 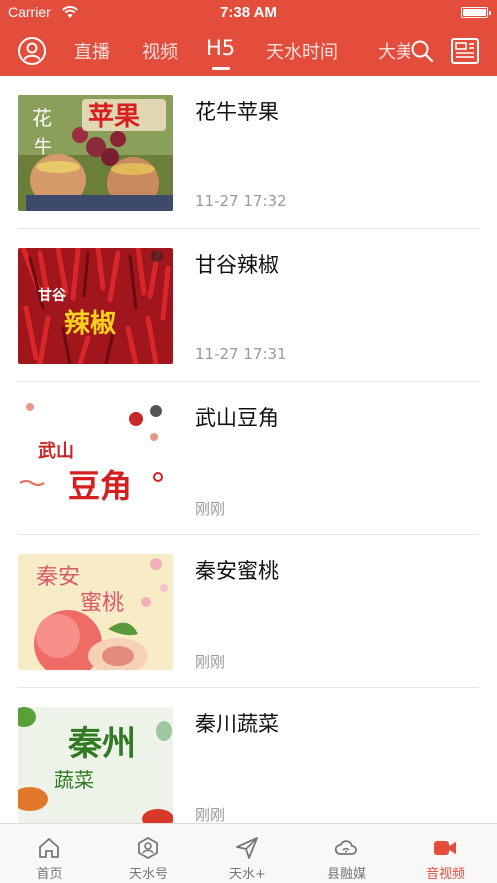 I want to click on tab-damei: 大美, so click(x=394, y=51).